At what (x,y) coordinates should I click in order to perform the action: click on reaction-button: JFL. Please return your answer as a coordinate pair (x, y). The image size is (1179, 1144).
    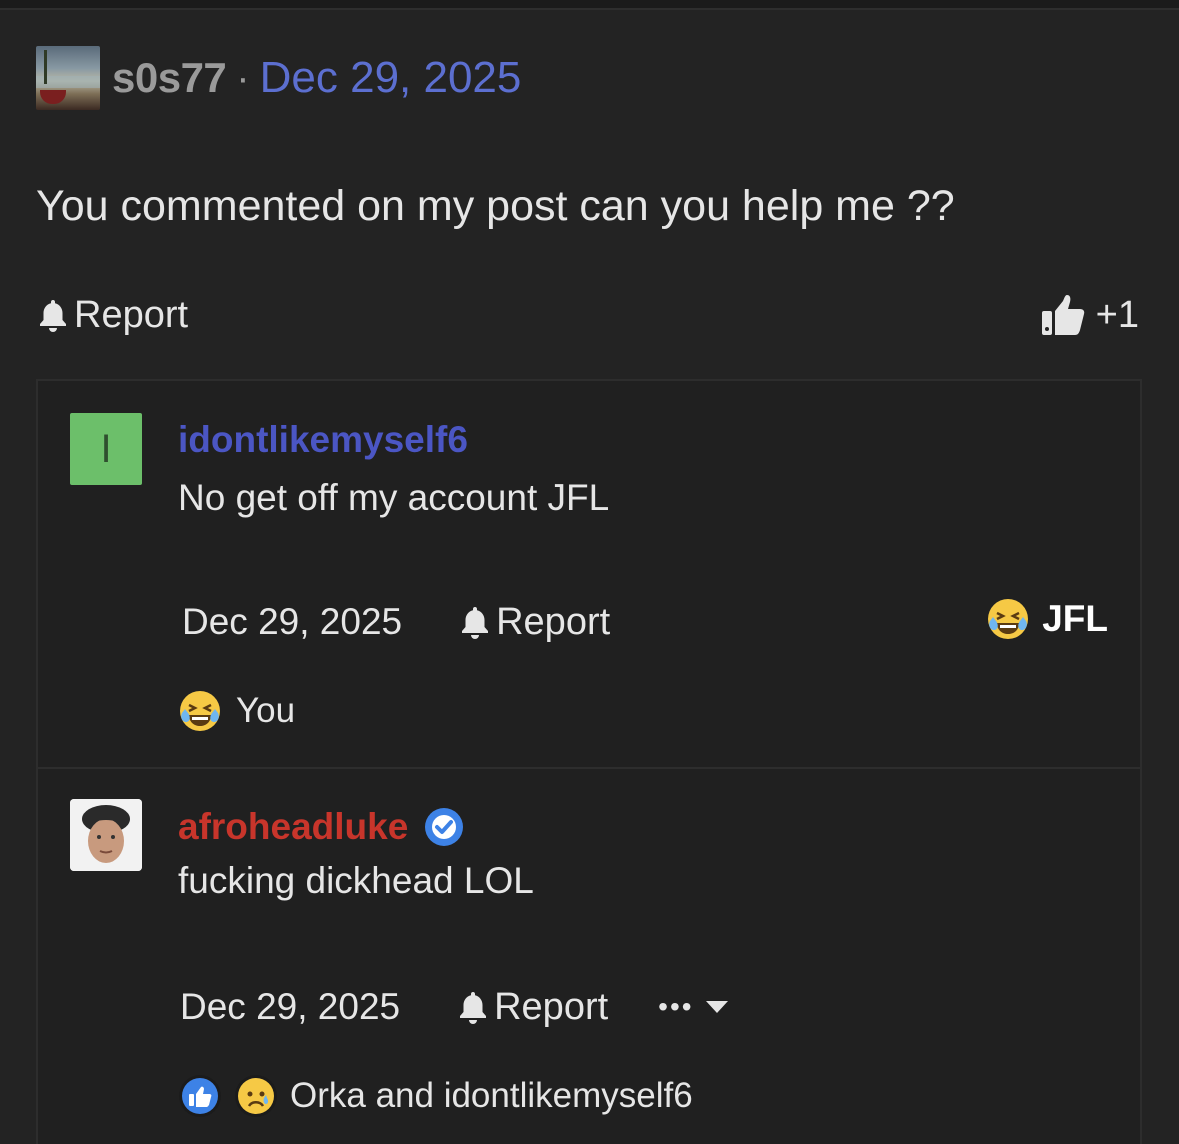
    Looking at the image, I should click on (1047, 619).